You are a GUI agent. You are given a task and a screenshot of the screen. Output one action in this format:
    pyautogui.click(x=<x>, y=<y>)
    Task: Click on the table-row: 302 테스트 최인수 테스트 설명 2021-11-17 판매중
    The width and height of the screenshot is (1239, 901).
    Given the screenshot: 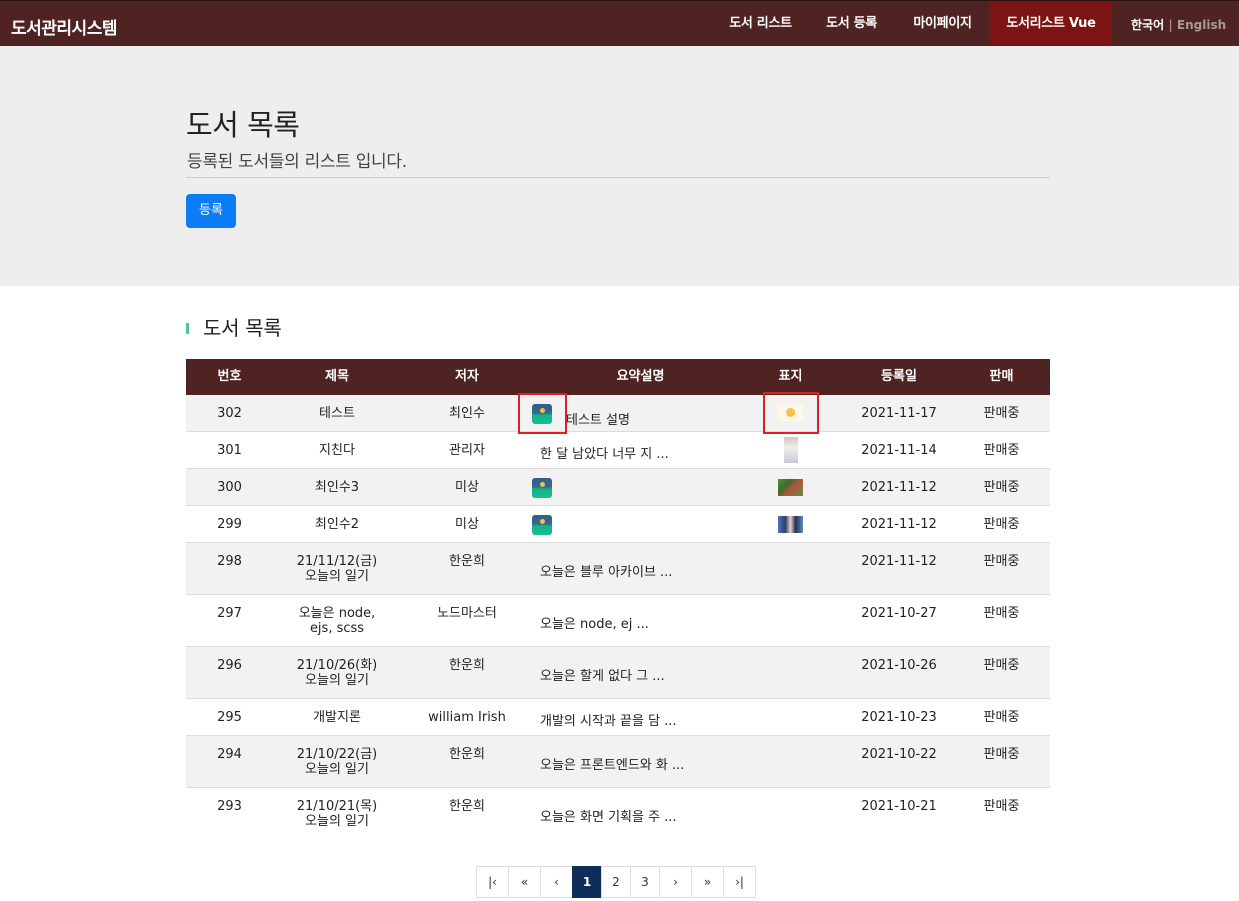 What is the action you would take?
    pyautogui.click(x=618, y=413)
    